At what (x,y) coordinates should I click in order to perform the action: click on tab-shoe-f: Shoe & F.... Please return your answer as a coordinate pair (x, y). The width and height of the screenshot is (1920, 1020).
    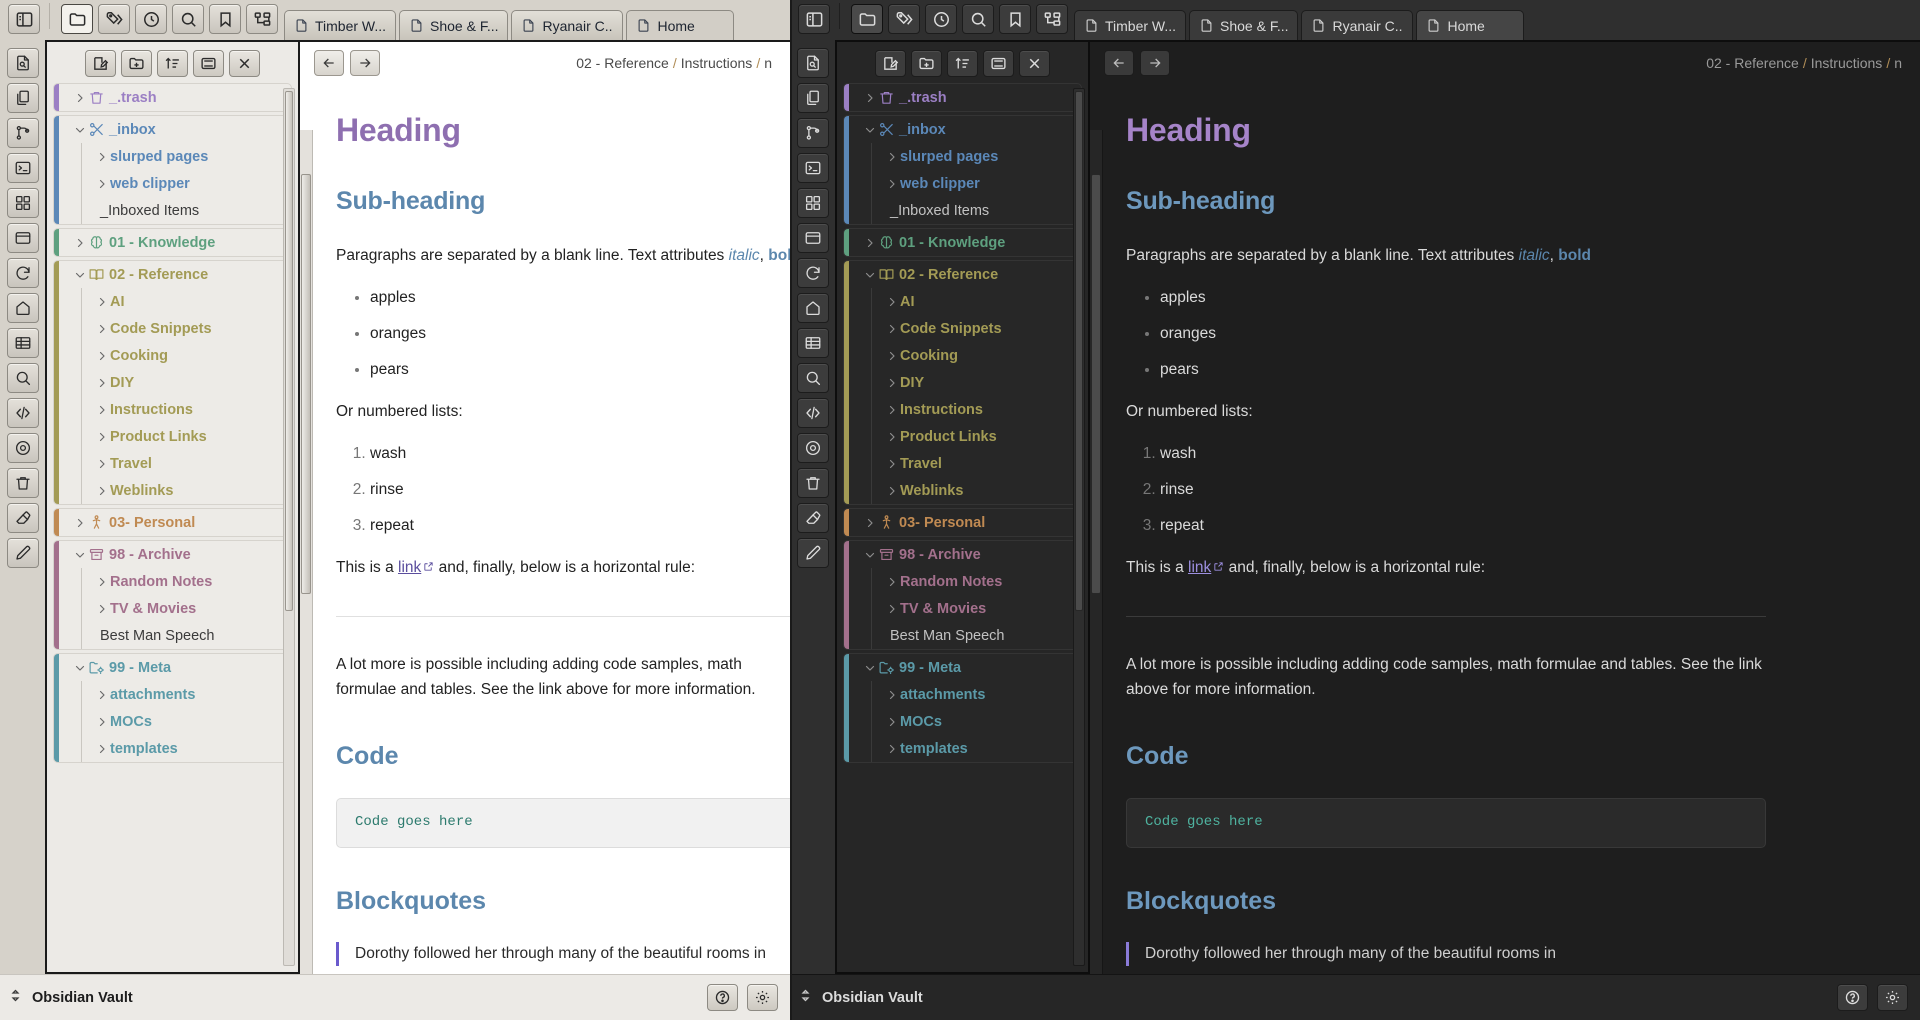
    Looking at the image, I should click on (1244, 25).